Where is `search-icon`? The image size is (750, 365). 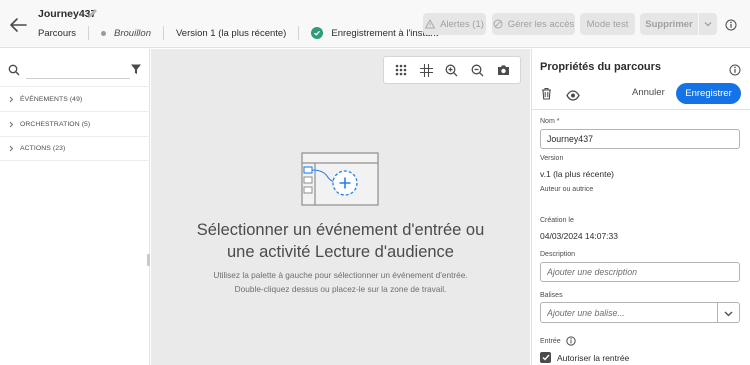 search-icon is located at coordinates (14, 69).